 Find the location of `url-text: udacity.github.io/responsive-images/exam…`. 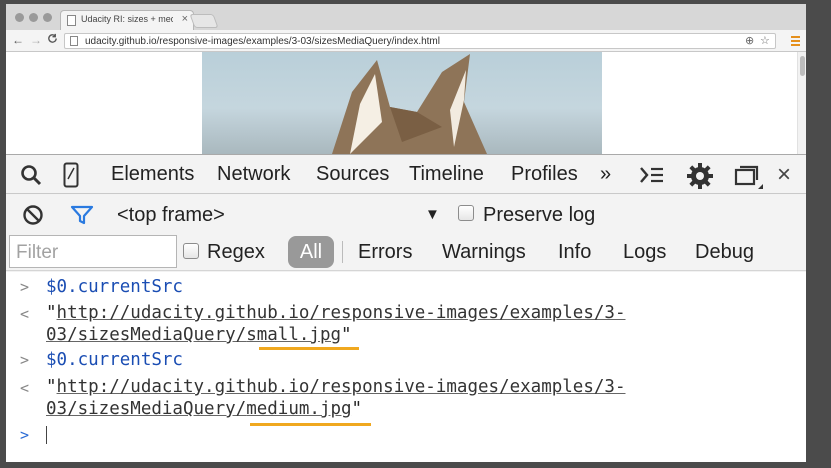

url-text: udacity.github.io/responsive-images/exam… is located at coordinates (262, 41).